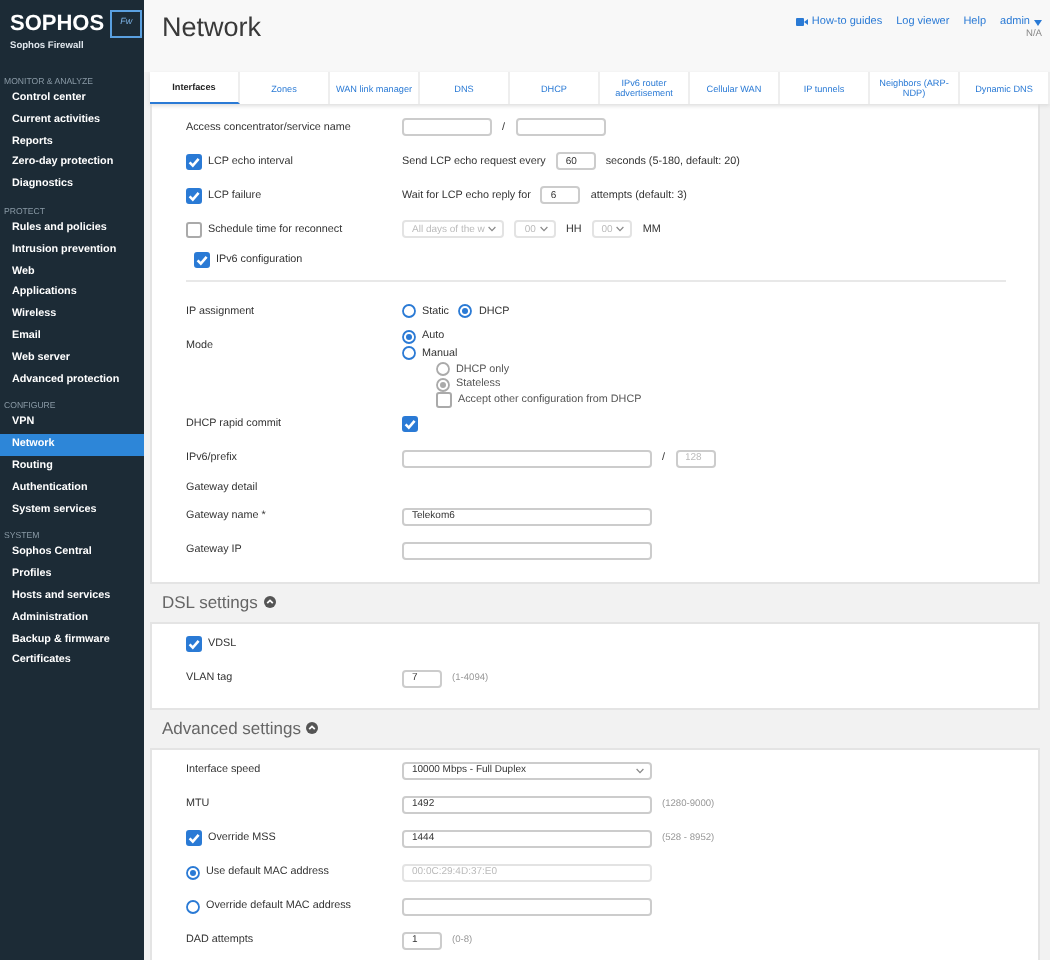  Describe the element at coordinates (57, 24) in the screenshot. I see `sophos-logo: SOPHOS` at that location.